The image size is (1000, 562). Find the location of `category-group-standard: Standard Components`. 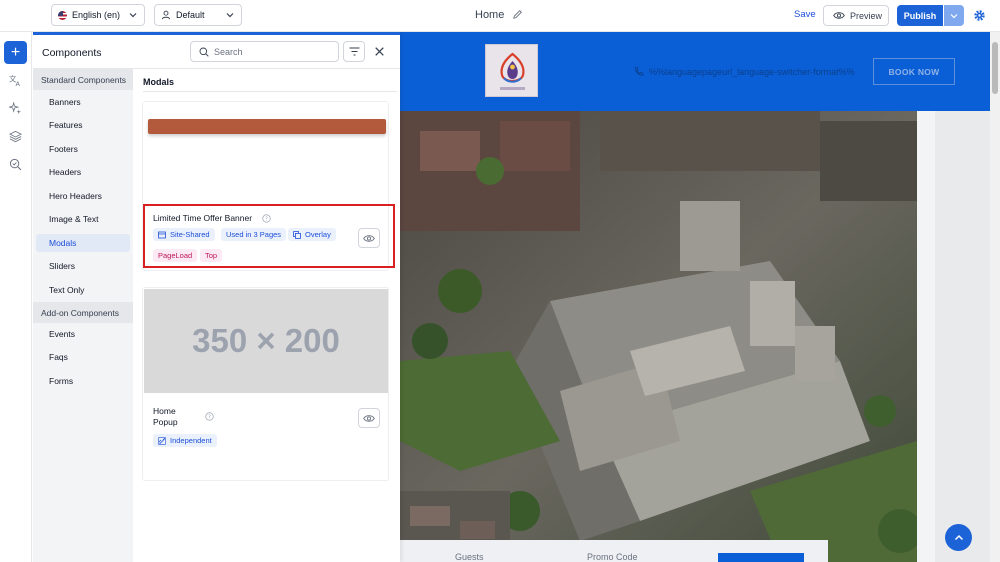

category-group-standard: Standard Components is located at coordinates (83, 79).